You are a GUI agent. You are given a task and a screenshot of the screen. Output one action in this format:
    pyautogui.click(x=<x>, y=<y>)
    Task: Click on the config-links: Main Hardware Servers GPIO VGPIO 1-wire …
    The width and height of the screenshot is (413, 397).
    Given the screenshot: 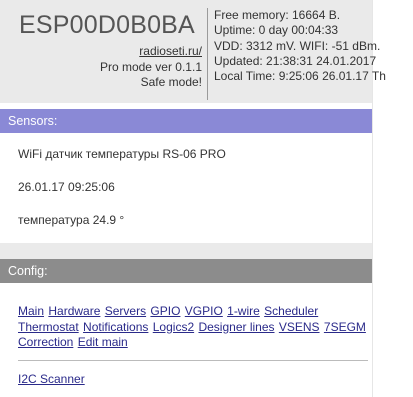 What is the action you would take?
    pyautogui.click(x=193, y=327)
    